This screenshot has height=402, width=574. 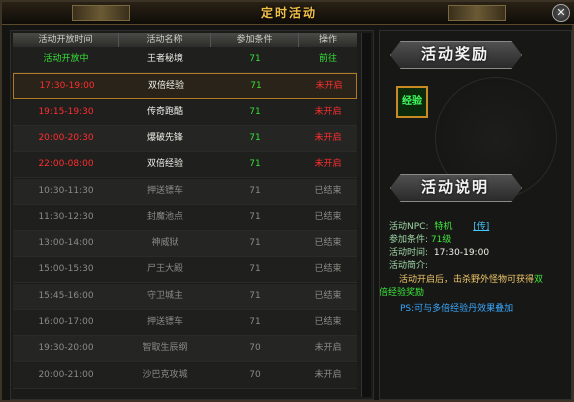 I want to click on row-operation: 前往, so click(x=328, y=59).